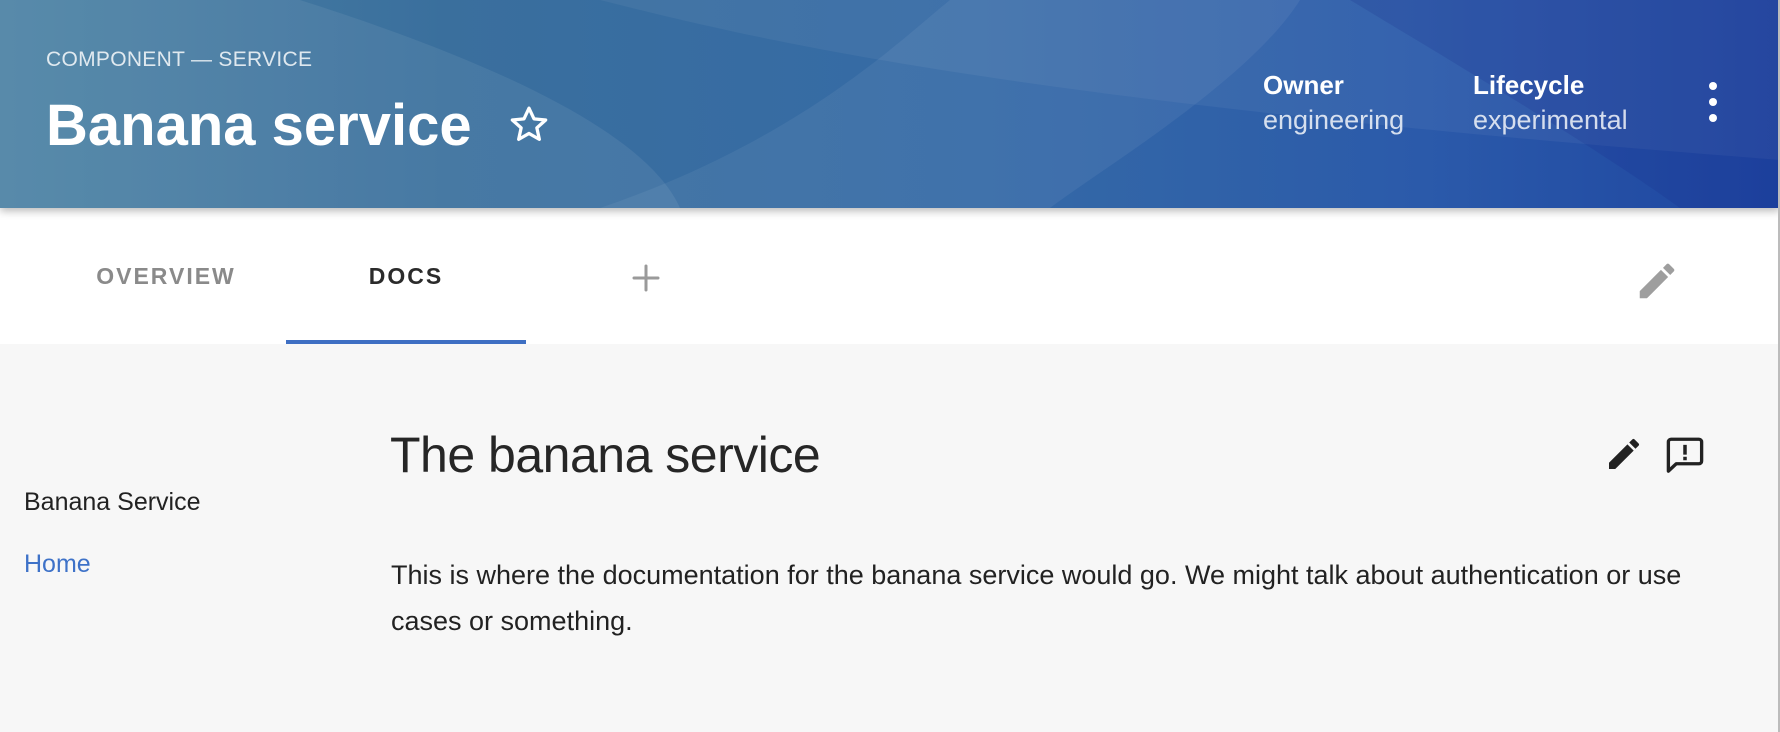 The image size is (1780, 732). I want to click on tab-docs: DOCS, so click(406, 276).